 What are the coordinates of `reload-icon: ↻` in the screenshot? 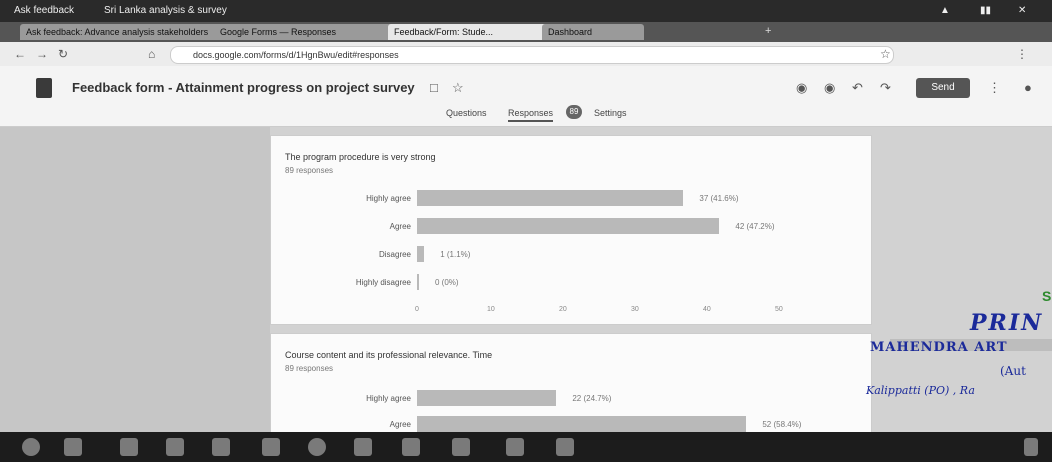 It's located at (63, 54).